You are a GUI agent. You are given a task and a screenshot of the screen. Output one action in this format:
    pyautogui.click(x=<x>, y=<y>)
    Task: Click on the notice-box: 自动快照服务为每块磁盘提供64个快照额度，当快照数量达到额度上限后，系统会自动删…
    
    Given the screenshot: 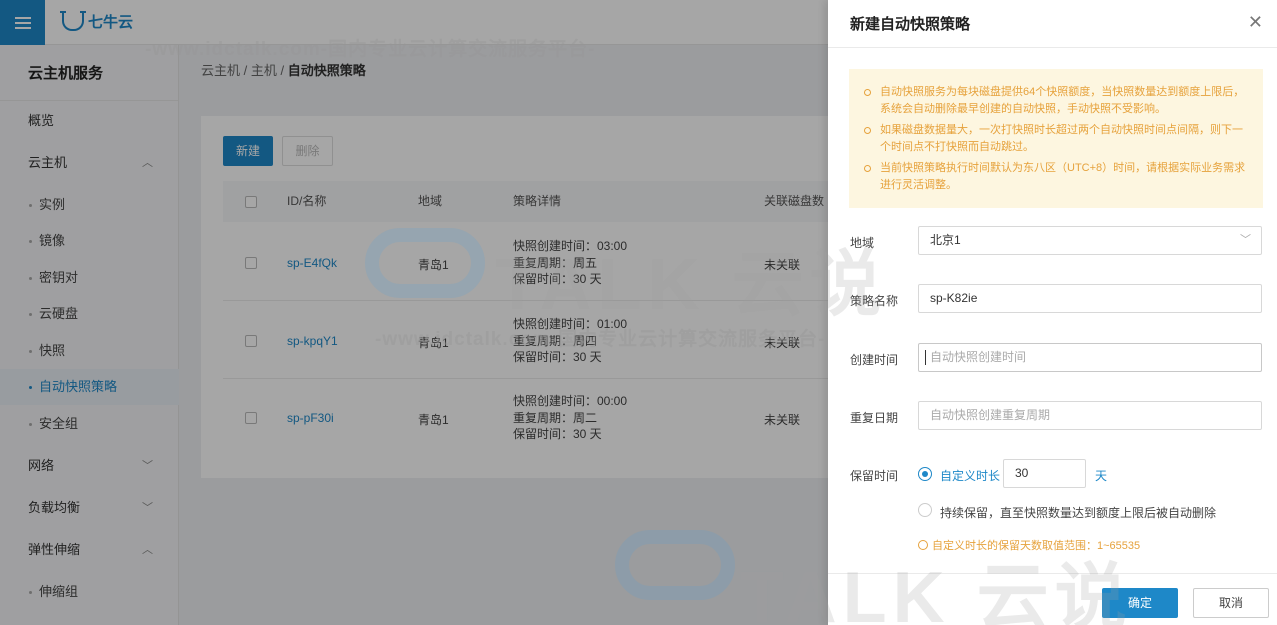 What is the action you would take?
    pyautogui.click(x=1056, y=138)
    